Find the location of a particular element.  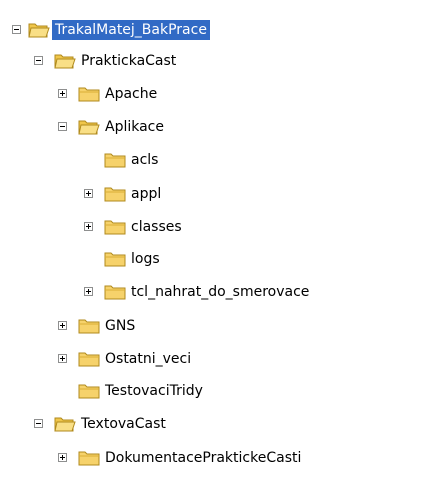

tree-node-label: logs is located at coordinates (145, 259).